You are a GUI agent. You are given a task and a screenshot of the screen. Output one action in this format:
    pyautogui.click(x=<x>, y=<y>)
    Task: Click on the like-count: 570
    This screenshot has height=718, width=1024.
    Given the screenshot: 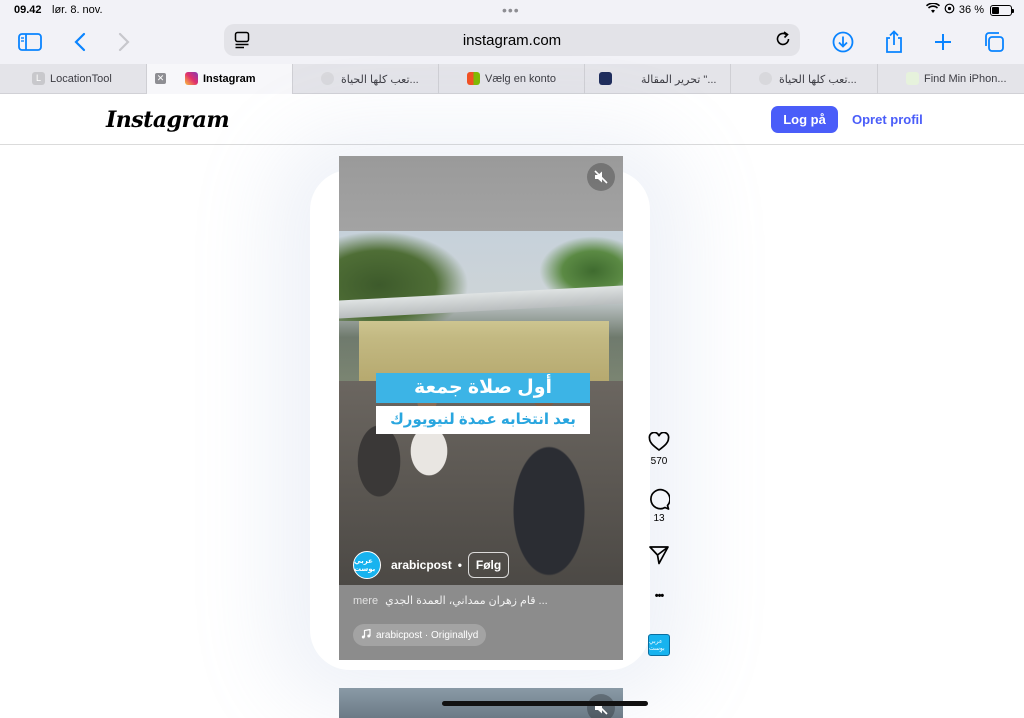 What is the action you would take?
    pyautogui.click(x=659, y=461)
    